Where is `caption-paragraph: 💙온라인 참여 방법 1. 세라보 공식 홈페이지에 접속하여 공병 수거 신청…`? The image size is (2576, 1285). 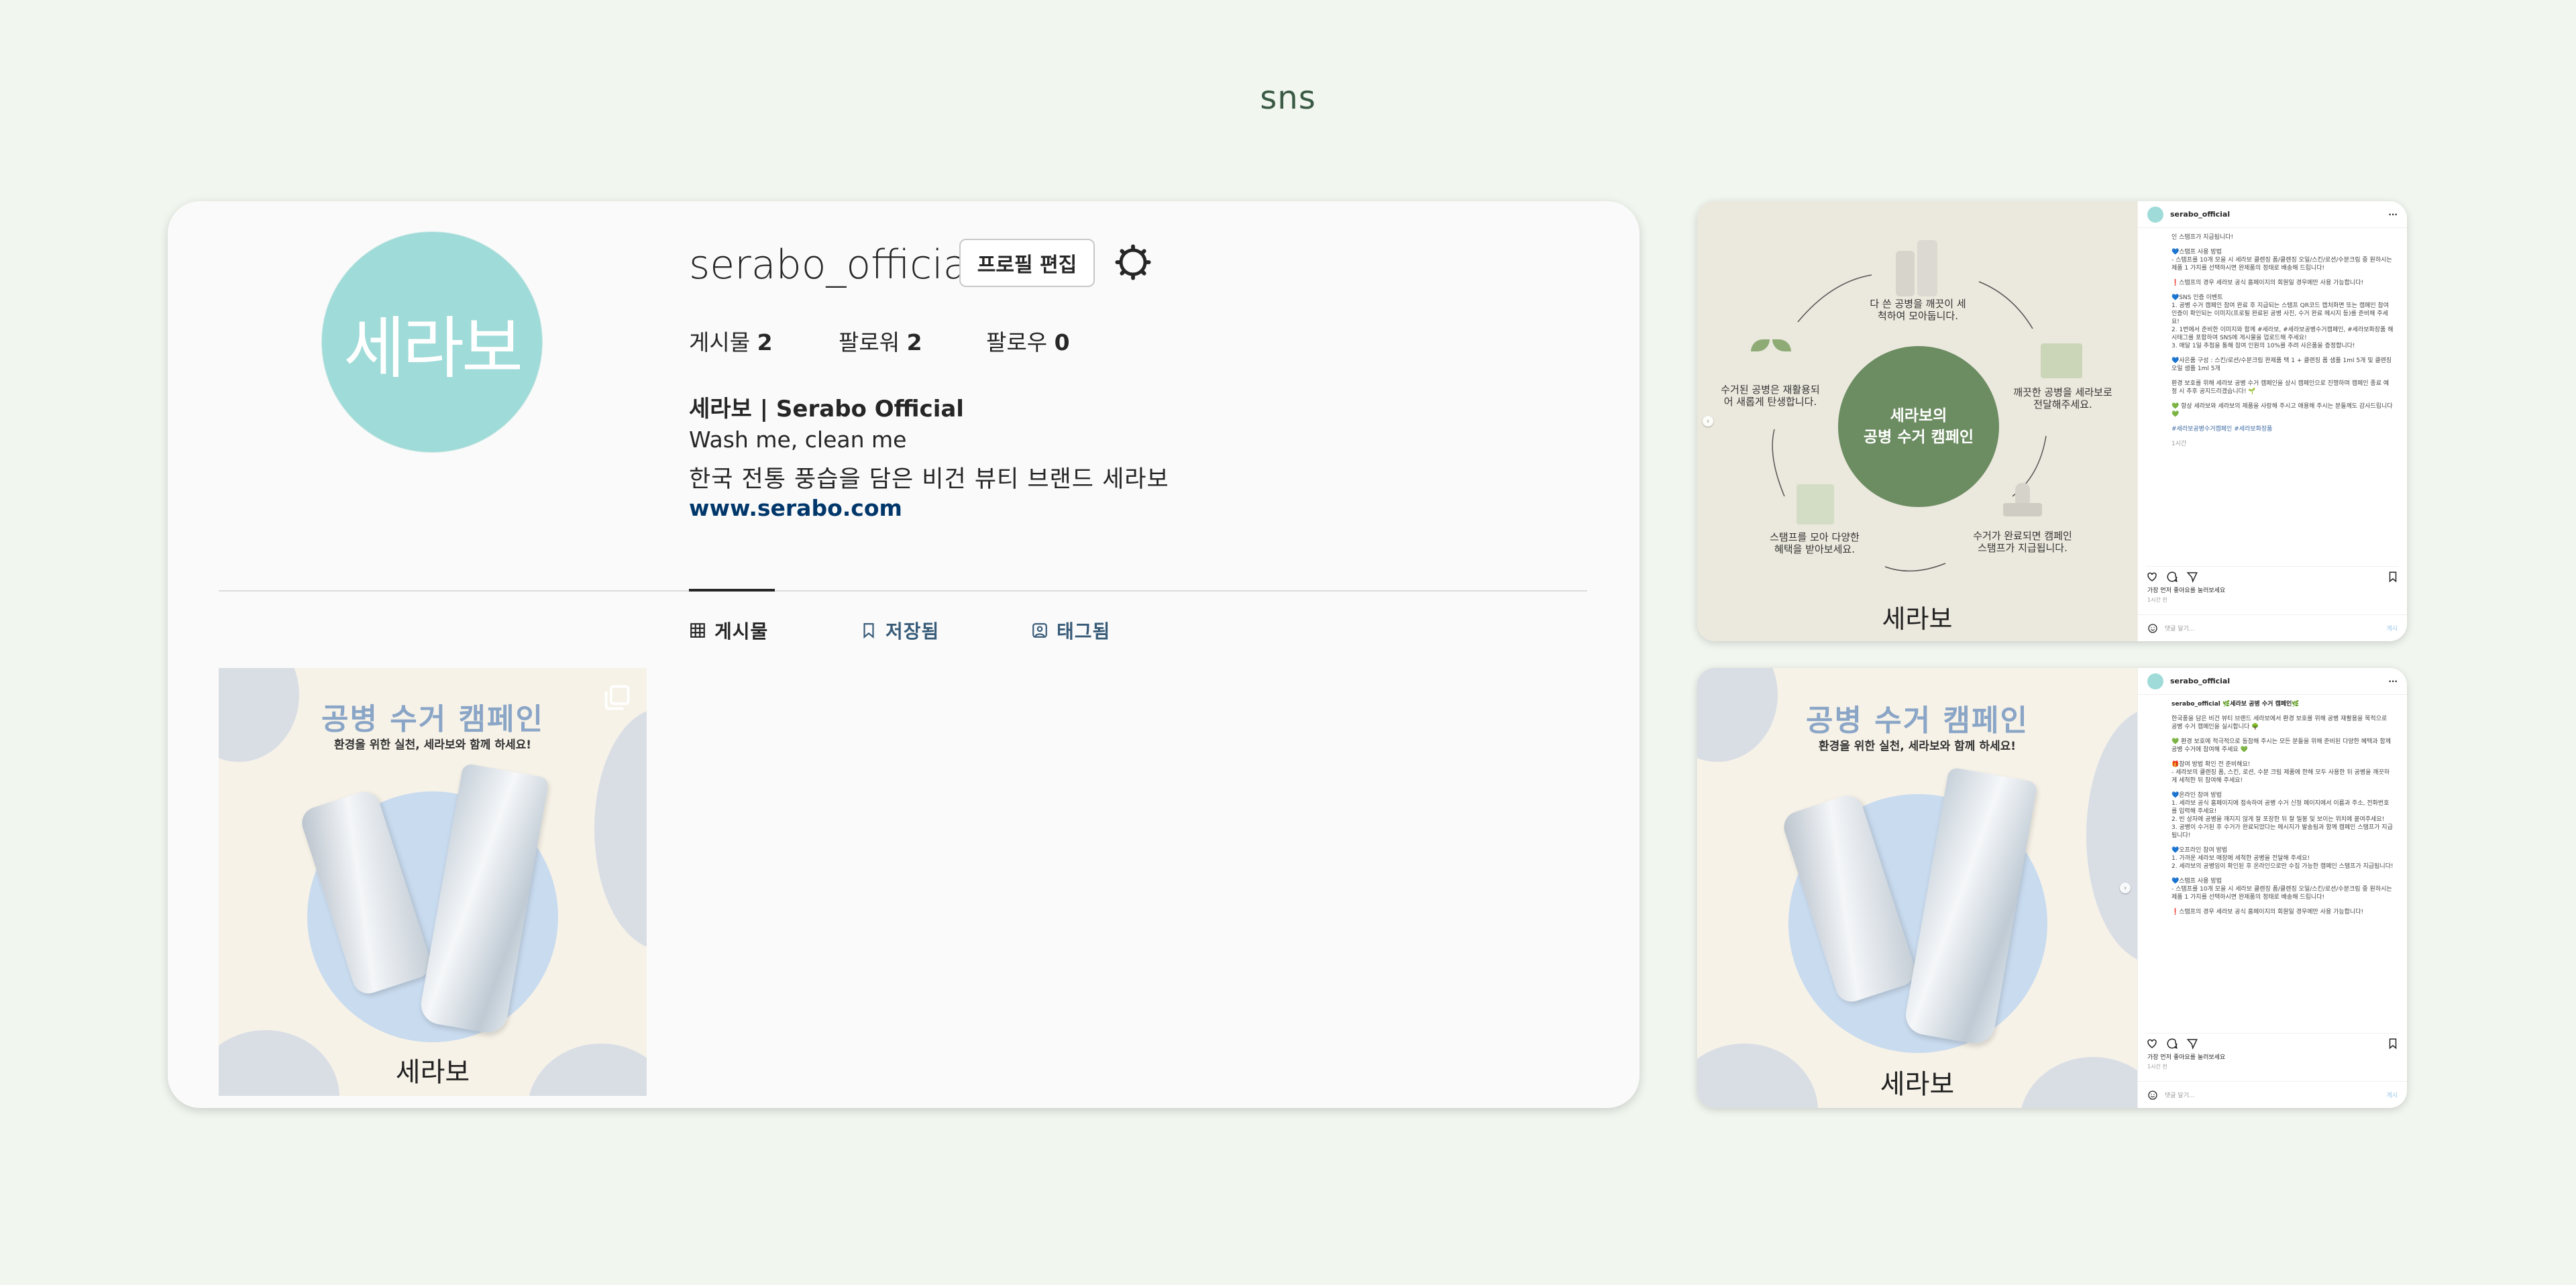
caption-paragraph: 💙온라인 참여 방법 1. 세라보 공식 홈페이지에 접속하여 공병 수거 신청… is located at coordinates (2282, 815).